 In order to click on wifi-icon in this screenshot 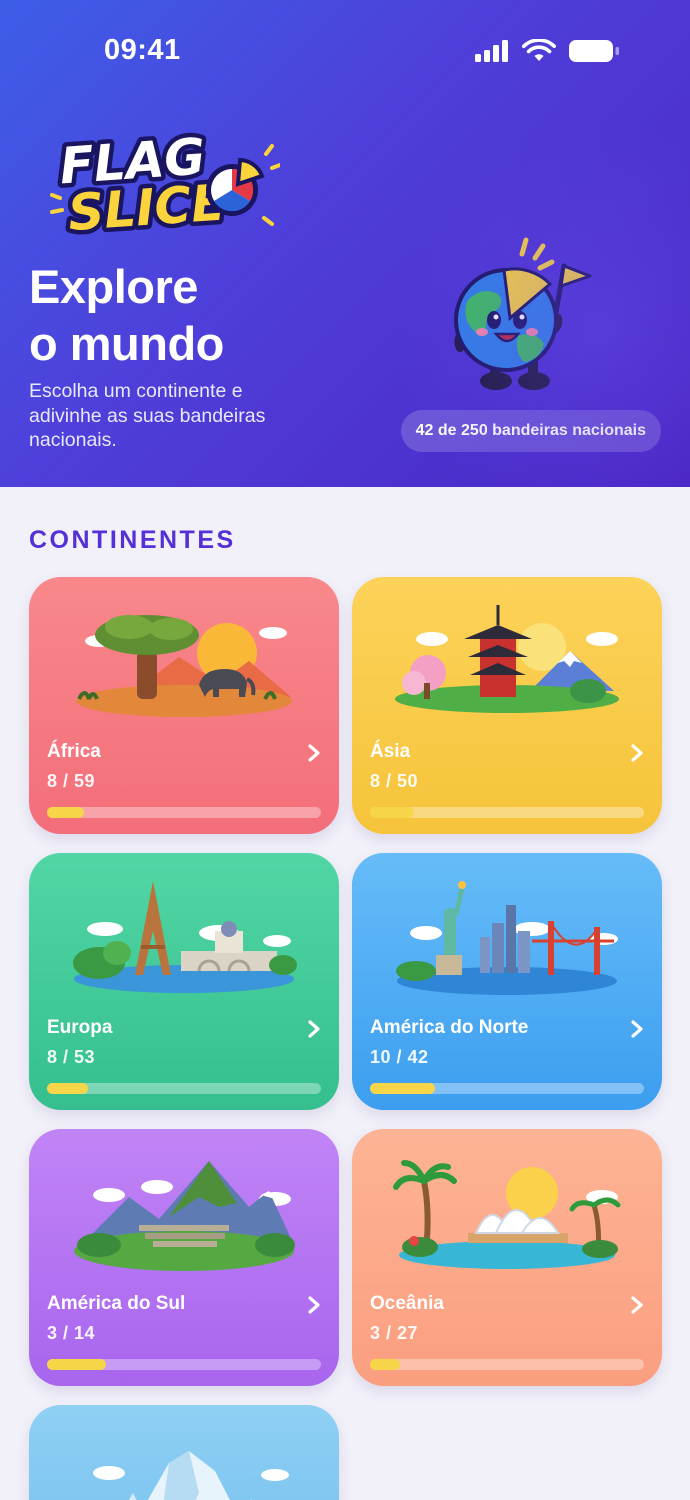, I will do `click(539, 50)`.